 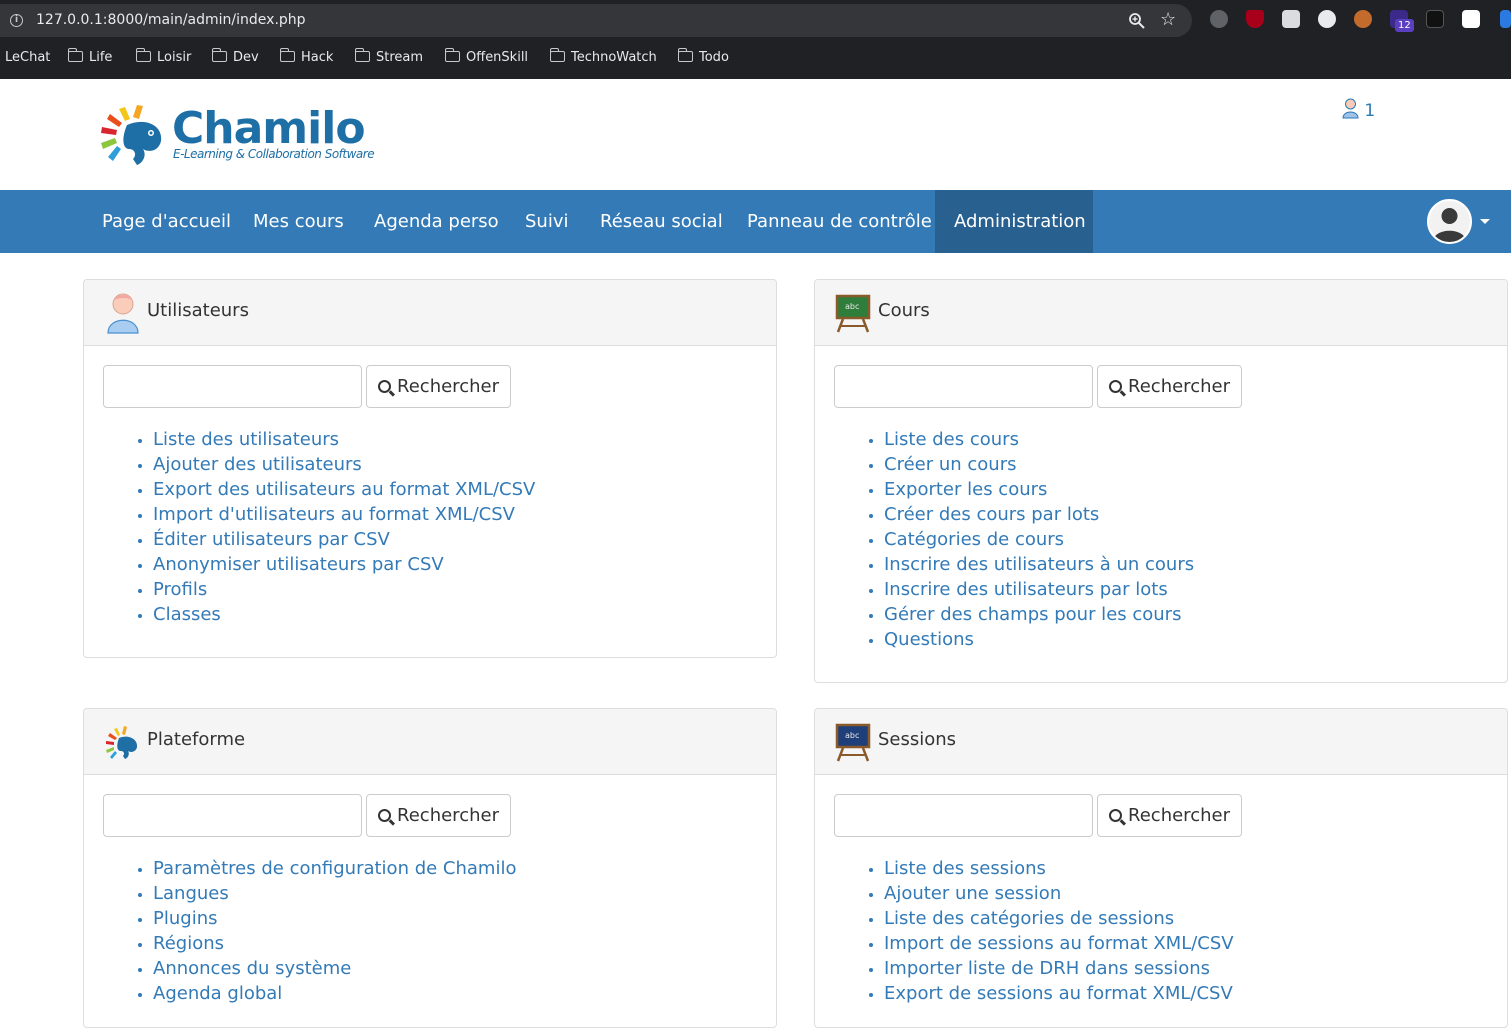 What do you see at coordinates (16, 20) in the screenshot?
I see `site-info-icon: i` at bounding box center [16, 20].